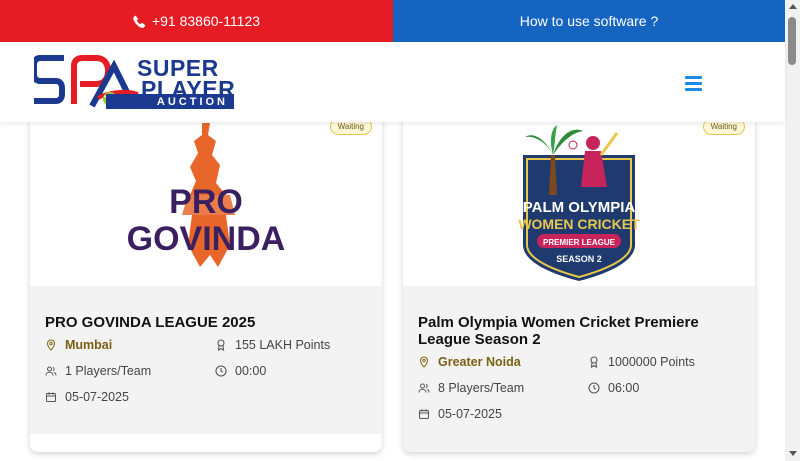  What do you see at coordinates (150, 322) in the screenshot?
I see `auction-title: PRO GOVINDA LEAGUE 2025` at bounding box center [150, 322].